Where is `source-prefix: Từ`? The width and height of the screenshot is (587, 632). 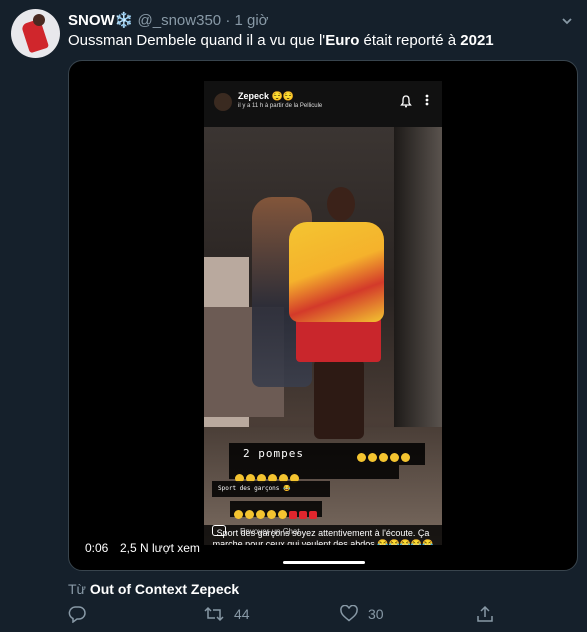
source-prefix: Từ is located at coordinates (79, 589).